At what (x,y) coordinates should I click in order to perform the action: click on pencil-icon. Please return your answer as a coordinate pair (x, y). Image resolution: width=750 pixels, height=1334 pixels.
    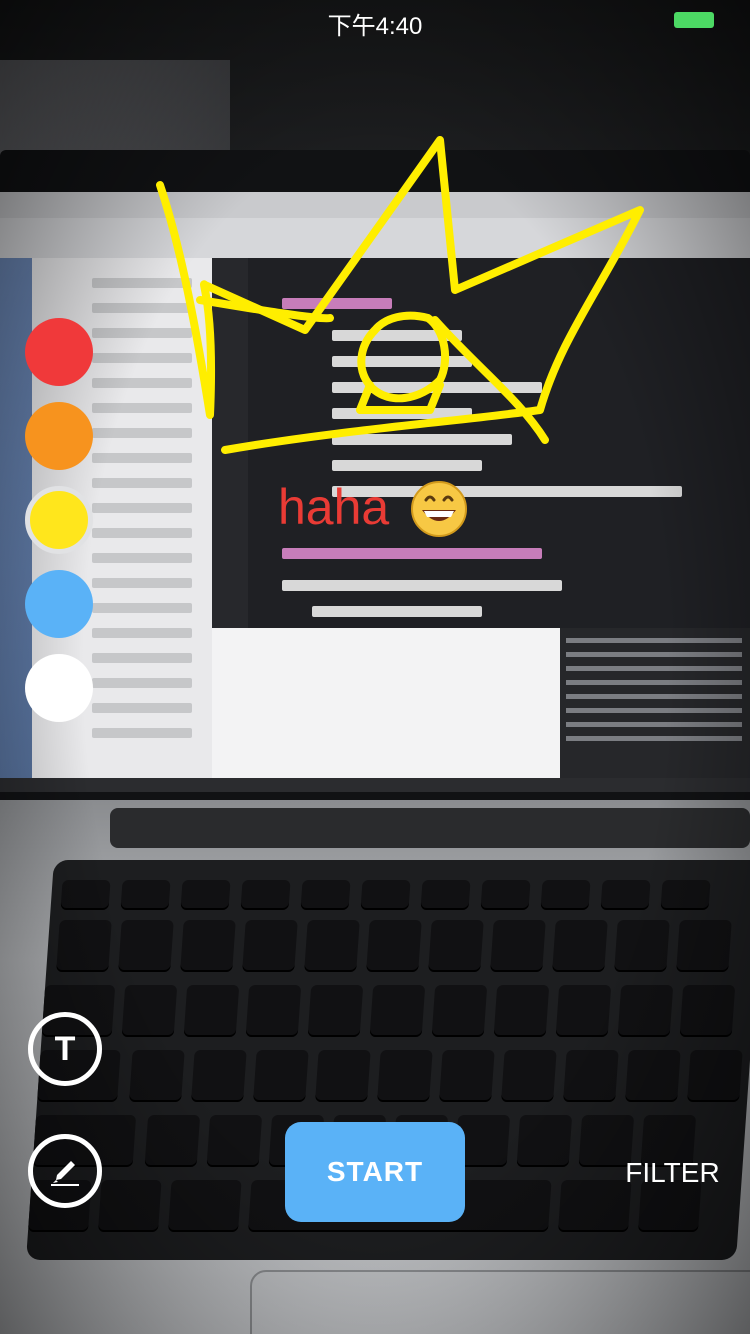
    Looking at the image, I should click on (65, 1173).